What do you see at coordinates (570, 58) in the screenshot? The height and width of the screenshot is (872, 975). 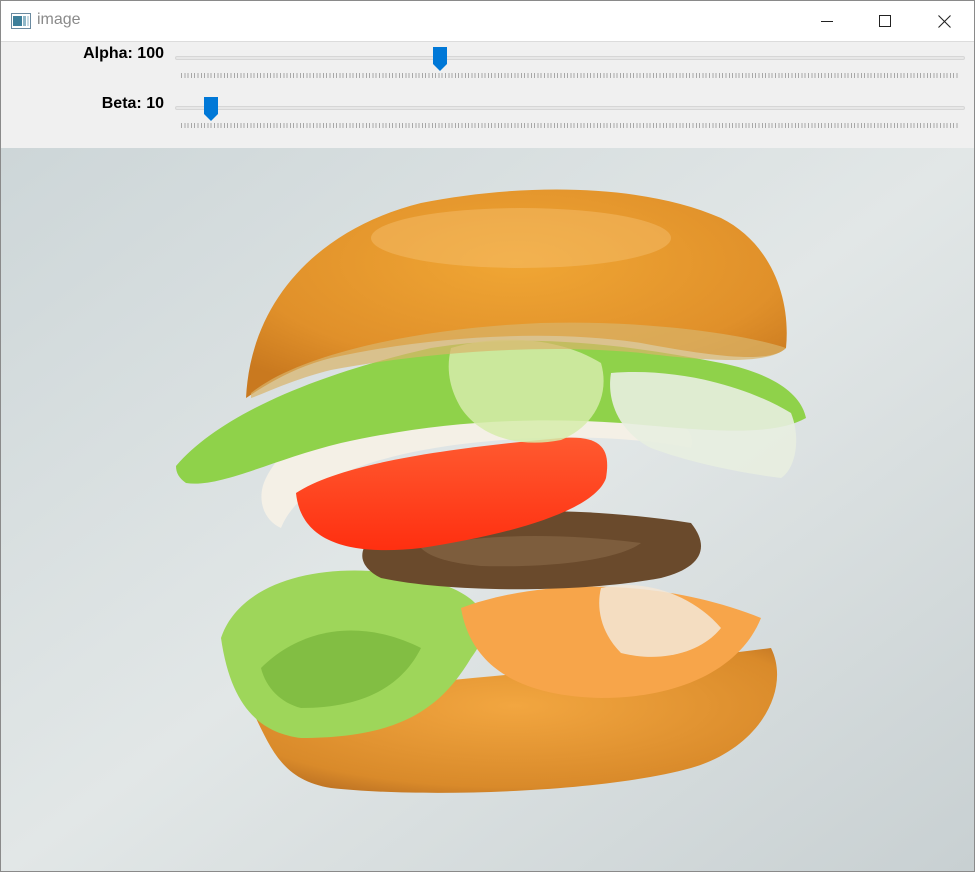 I see `alpha-slider-track` at bounding box center [570, 58].